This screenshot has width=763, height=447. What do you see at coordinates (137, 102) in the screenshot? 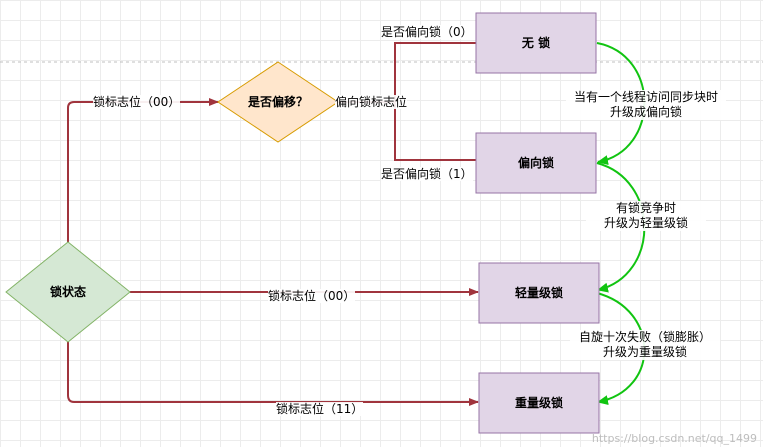
I see `edge-label-flag-00-upper: 锁标志位（00）` at bounding box center [137, 102].